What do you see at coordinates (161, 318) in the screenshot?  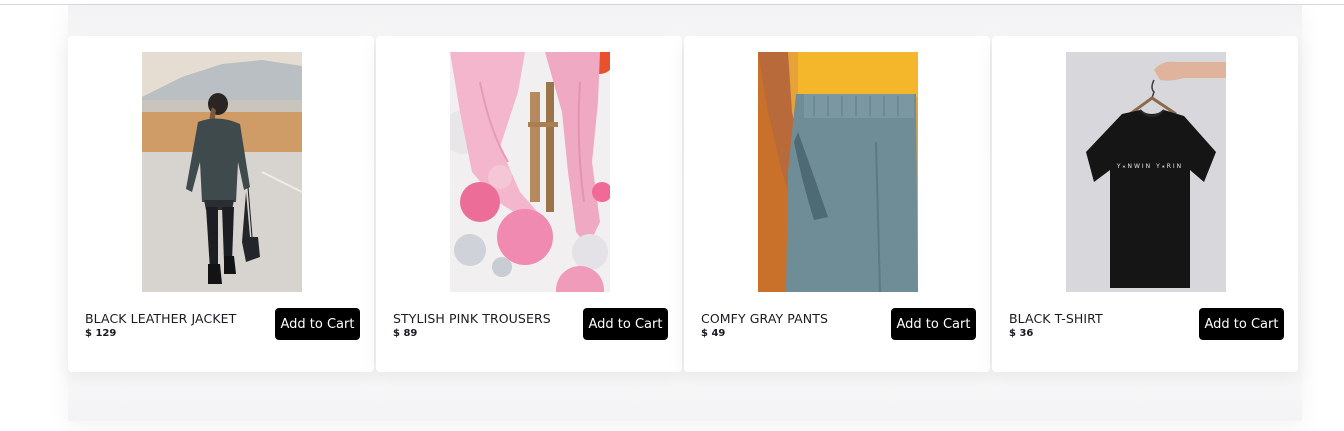 I see `product-name: BLACK LEATHER JACKET` at bounding box center [161, 318].